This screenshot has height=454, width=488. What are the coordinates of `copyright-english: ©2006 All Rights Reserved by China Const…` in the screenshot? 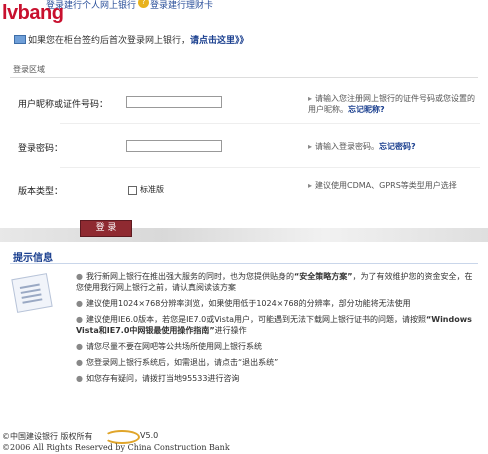 It's located at (116, 447).